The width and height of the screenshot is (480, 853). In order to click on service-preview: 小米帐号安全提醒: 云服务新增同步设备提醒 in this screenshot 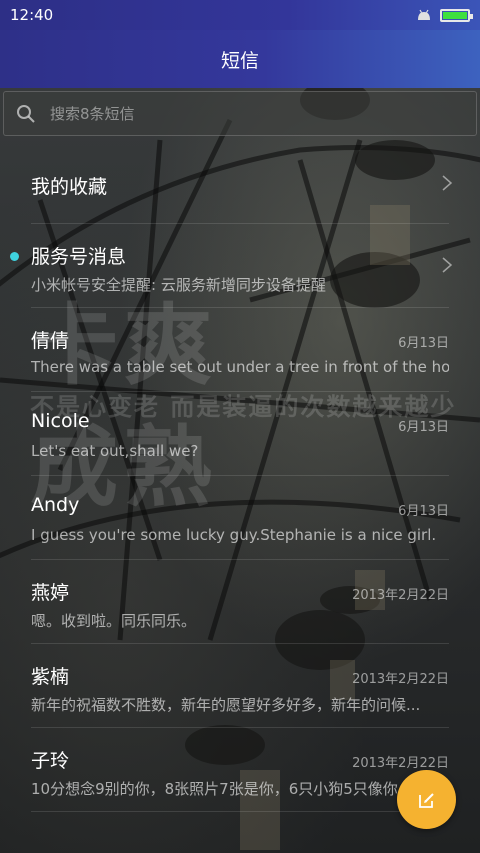, I will do `click(178, 285)`.